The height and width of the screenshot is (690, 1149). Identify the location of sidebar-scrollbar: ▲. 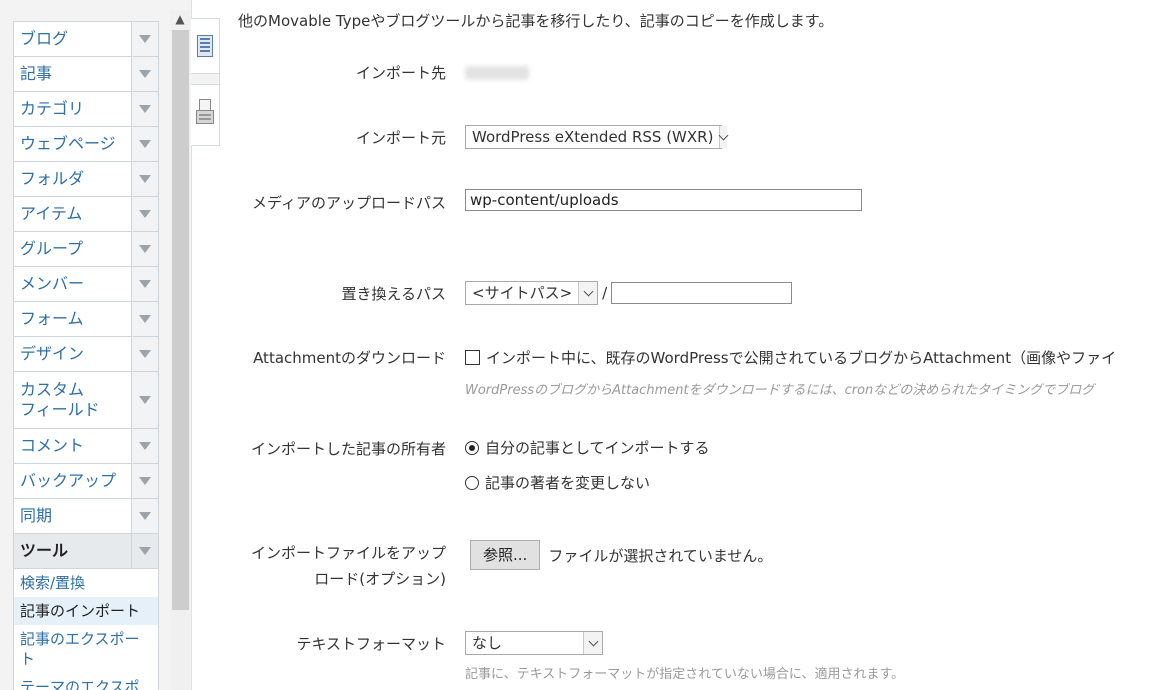
(180, 350).